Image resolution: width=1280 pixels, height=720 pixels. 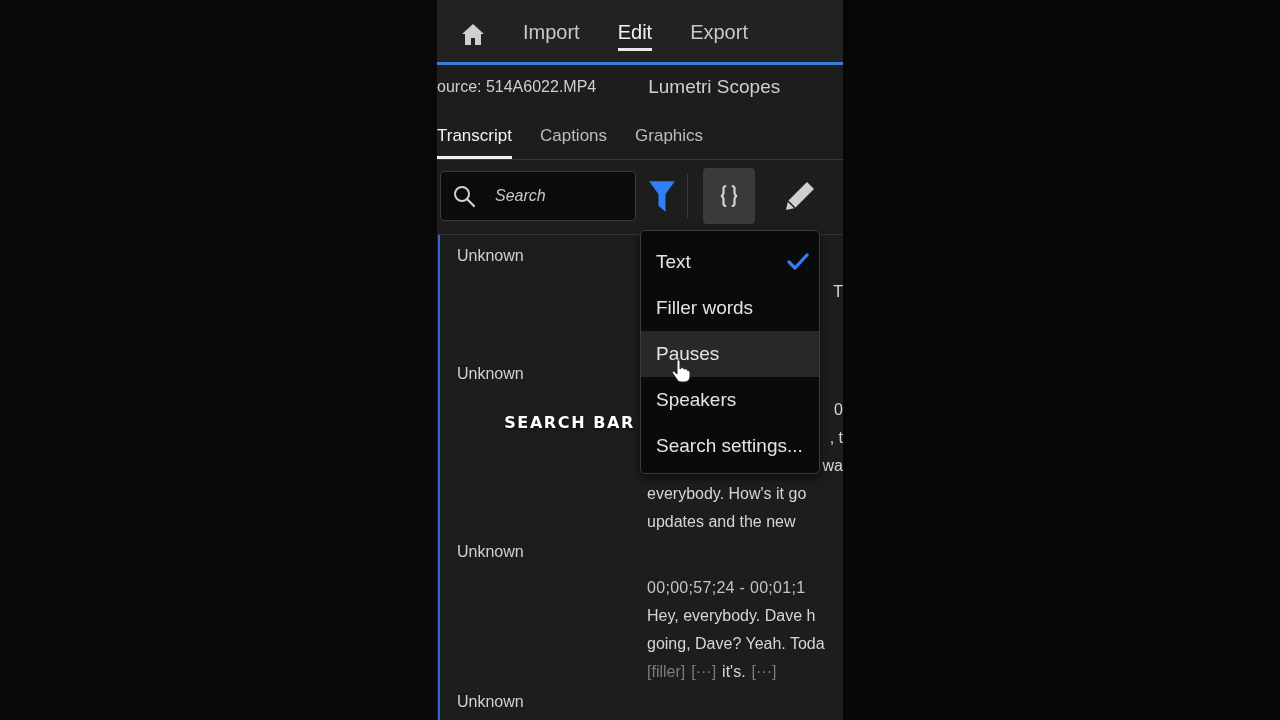 I want to click on transcript-text: wa, so click(x=832, y=466).